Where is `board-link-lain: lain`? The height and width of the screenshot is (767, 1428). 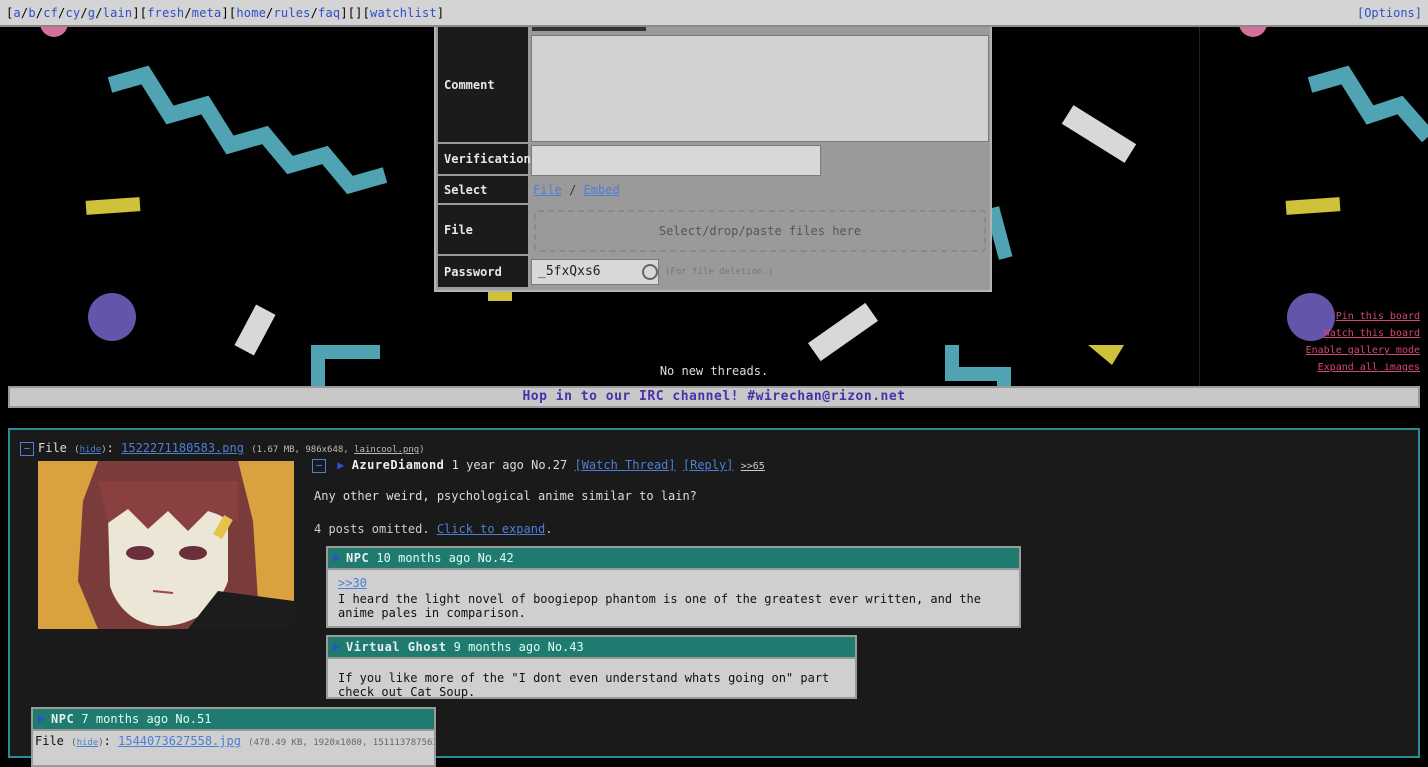 board-link-lain: lain is located at coordinates (118, 13).